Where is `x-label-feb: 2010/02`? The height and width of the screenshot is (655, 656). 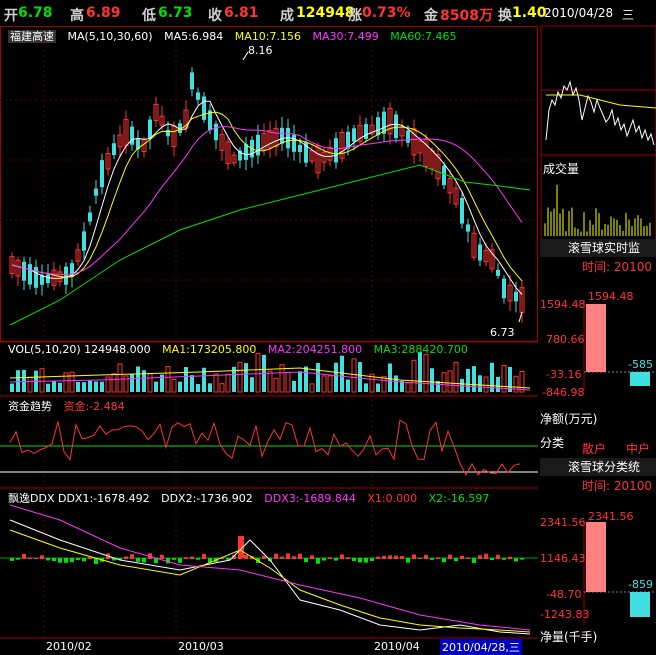 x-label-feb: 2010/02 is located at coordinates (69, 646).